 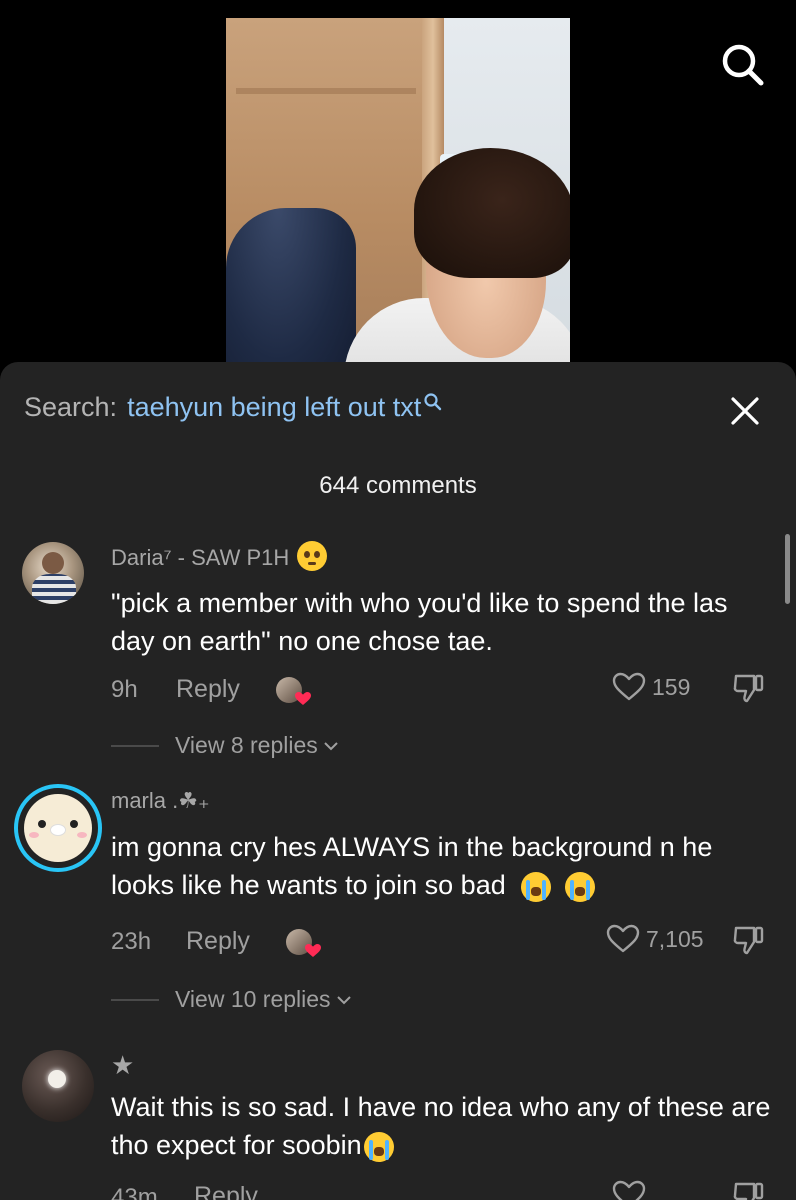 I want to click on search-query-link: taehyun being left out txt, so click(x=274, y=407).